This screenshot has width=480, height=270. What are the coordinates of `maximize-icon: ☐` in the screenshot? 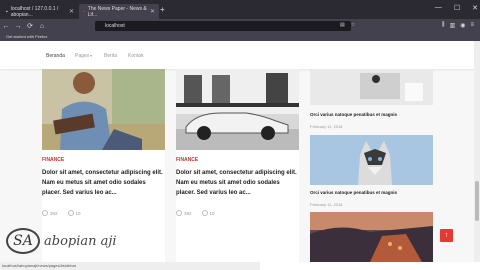 It's located at (457, 8).